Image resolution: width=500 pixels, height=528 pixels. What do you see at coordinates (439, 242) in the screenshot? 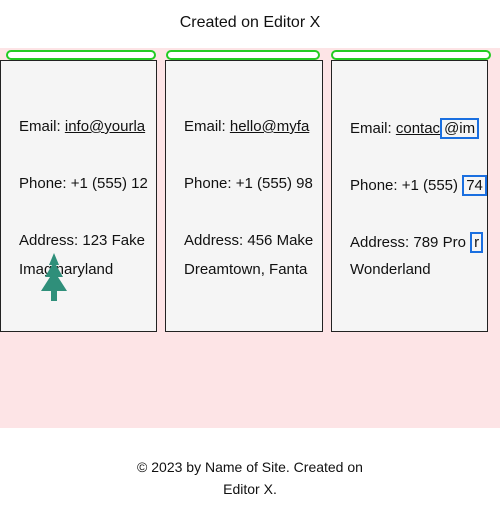
I see `address-value: 789 Pro` at bounding box center [439, 242].